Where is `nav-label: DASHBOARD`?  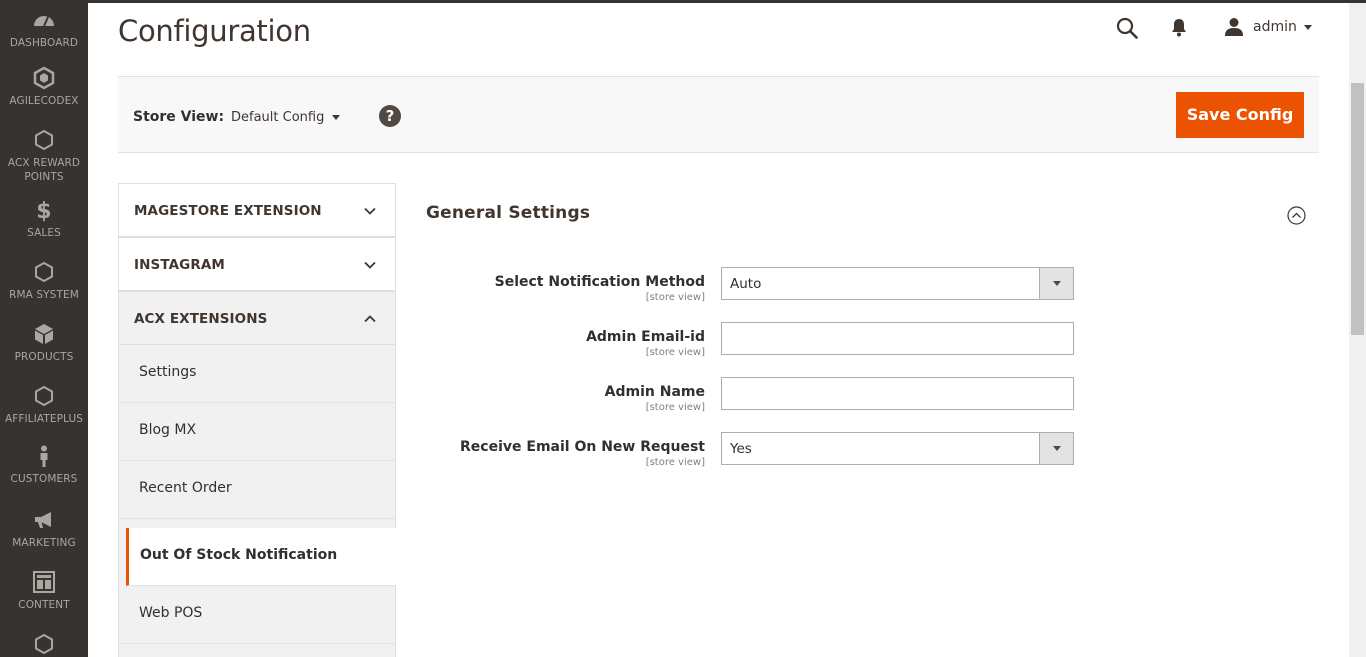 nav-label: DASHBOARD is located at coordinates (44, 43).